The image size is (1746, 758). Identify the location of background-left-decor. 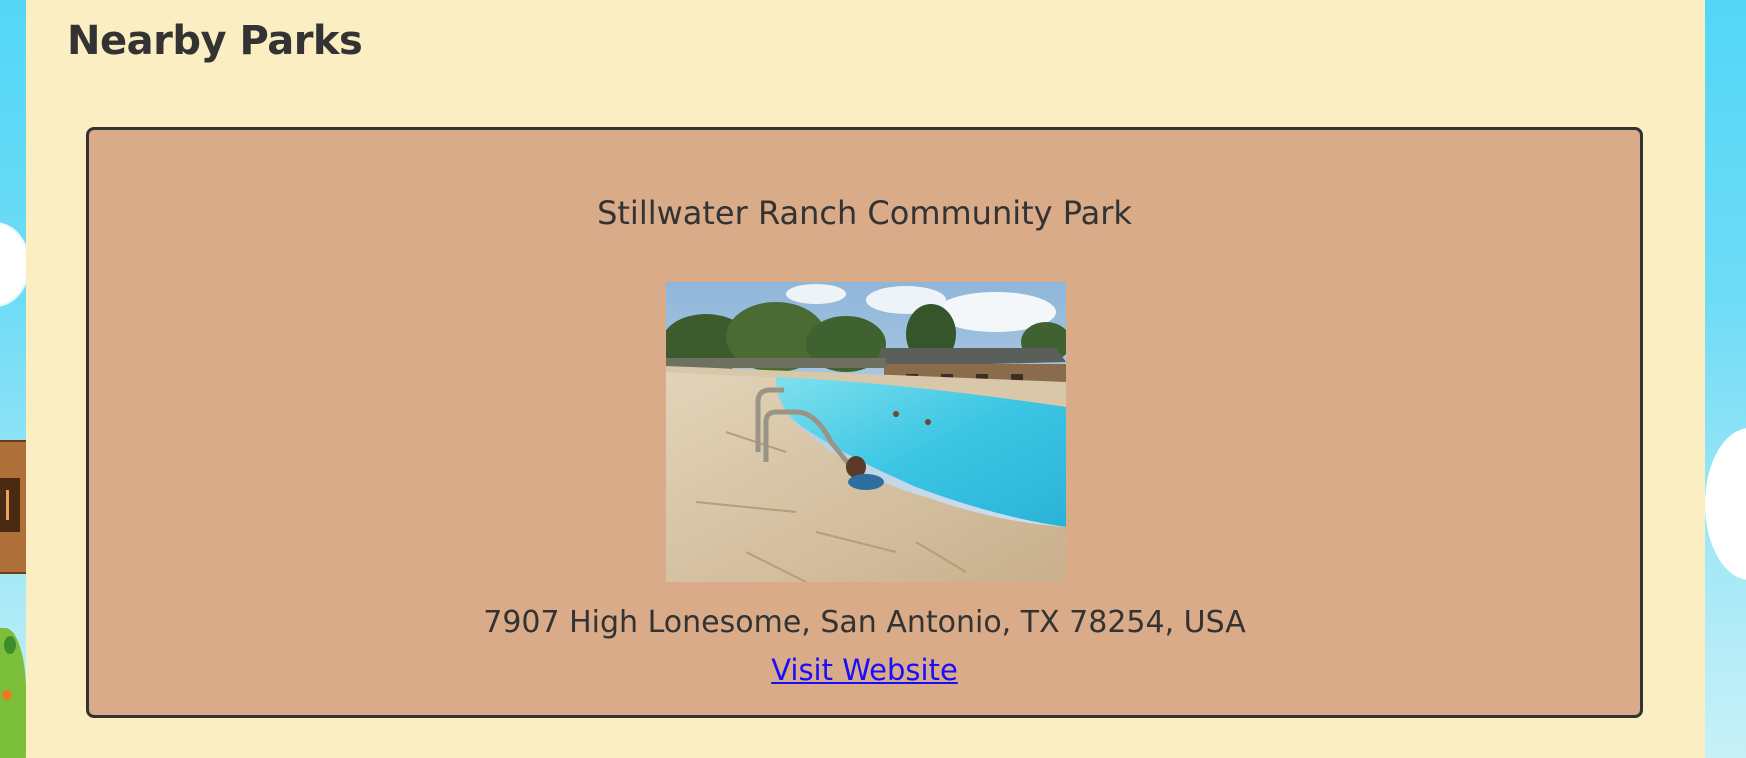
(13, 379).